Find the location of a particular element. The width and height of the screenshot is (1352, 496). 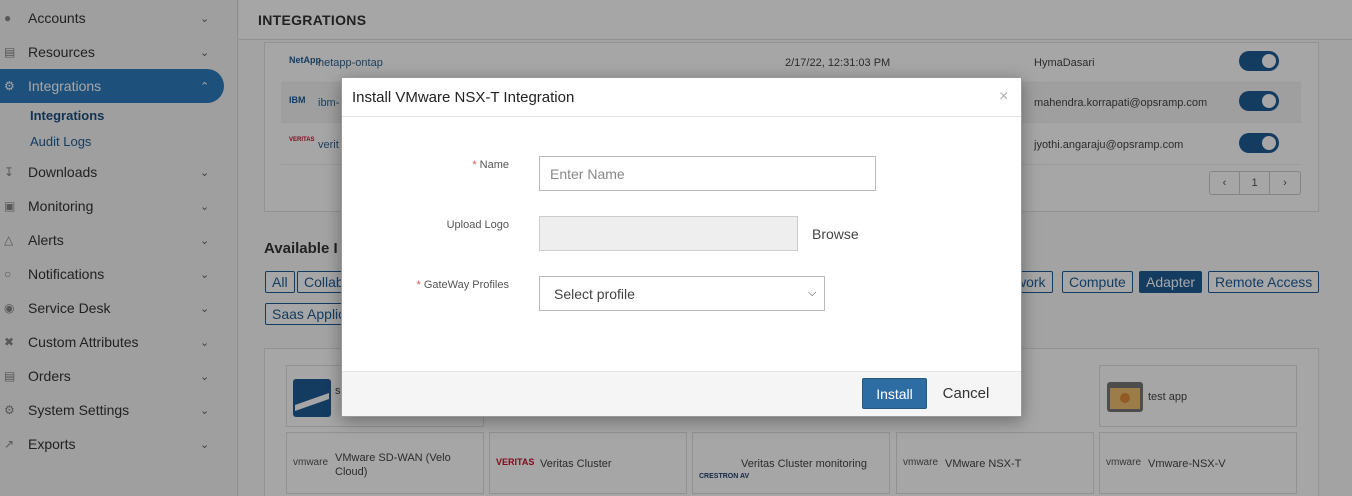

upload-logo-label: Upload Logo is located at coordinates (477, 225).